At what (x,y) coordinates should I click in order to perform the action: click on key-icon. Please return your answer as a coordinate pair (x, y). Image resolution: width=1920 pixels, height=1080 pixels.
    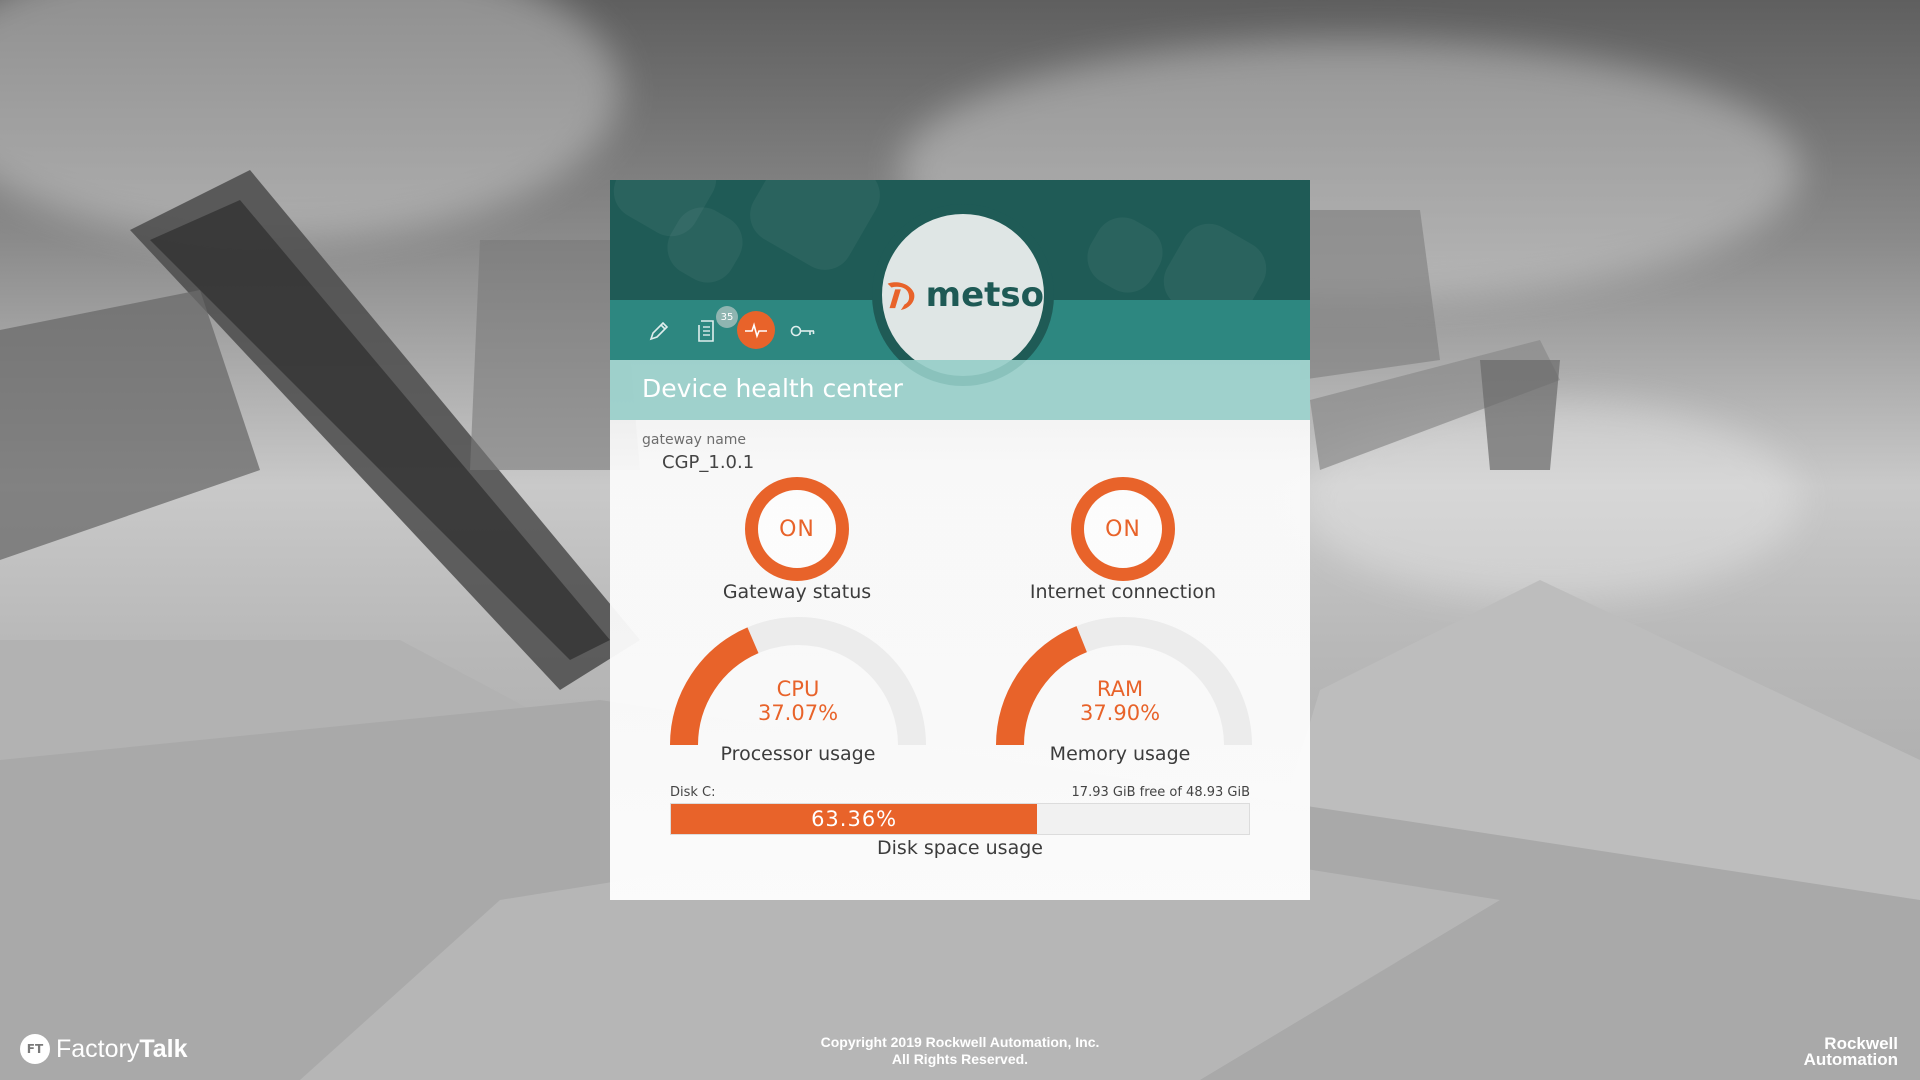
    Looking at the image, I should click on (802, 331).